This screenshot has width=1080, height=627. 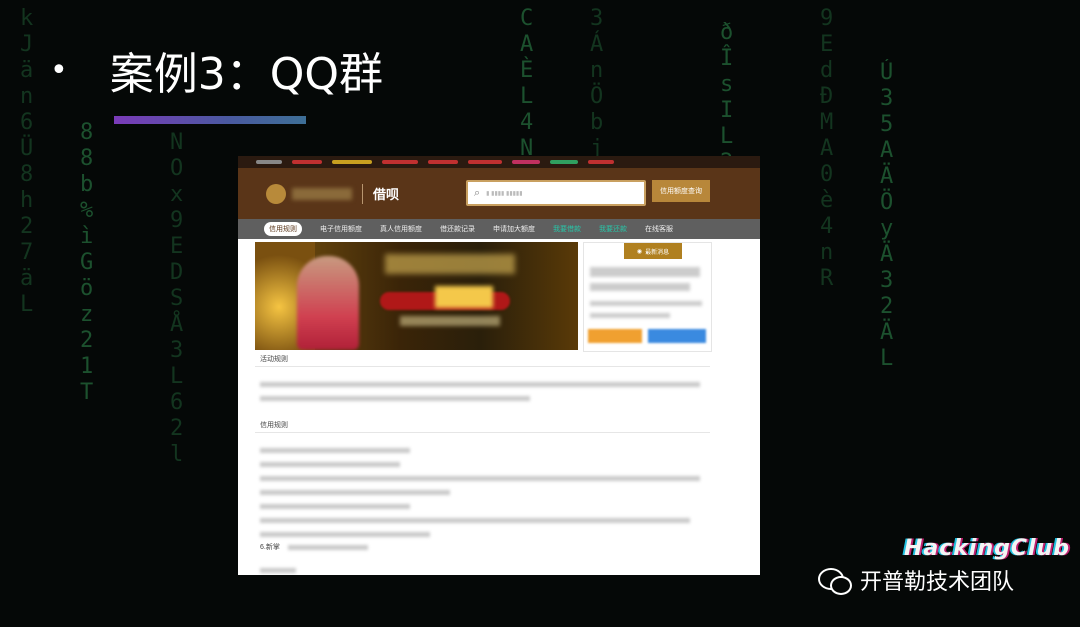 What do you see at coordinates (887, 215) in the screenshot?
I see `matrix-column: Ú 3 5 A Ä Ö y Ä 3 2 Ä L` at bounding box center [887, 215].